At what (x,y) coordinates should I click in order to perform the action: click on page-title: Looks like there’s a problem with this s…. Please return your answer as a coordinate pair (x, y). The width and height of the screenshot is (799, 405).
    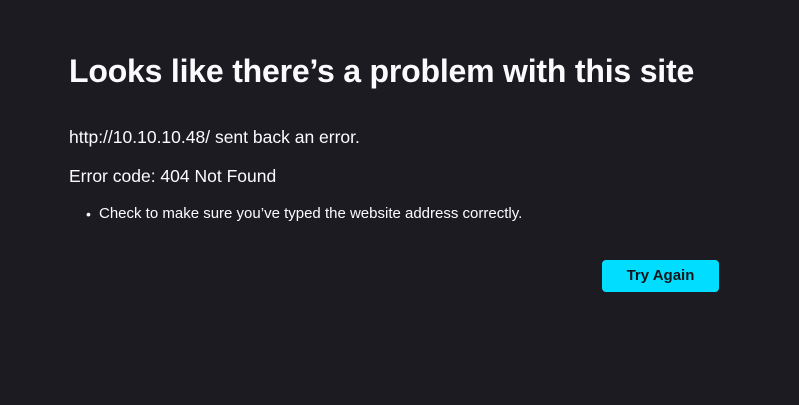
    Looking at the image, I should click on (382, 71).